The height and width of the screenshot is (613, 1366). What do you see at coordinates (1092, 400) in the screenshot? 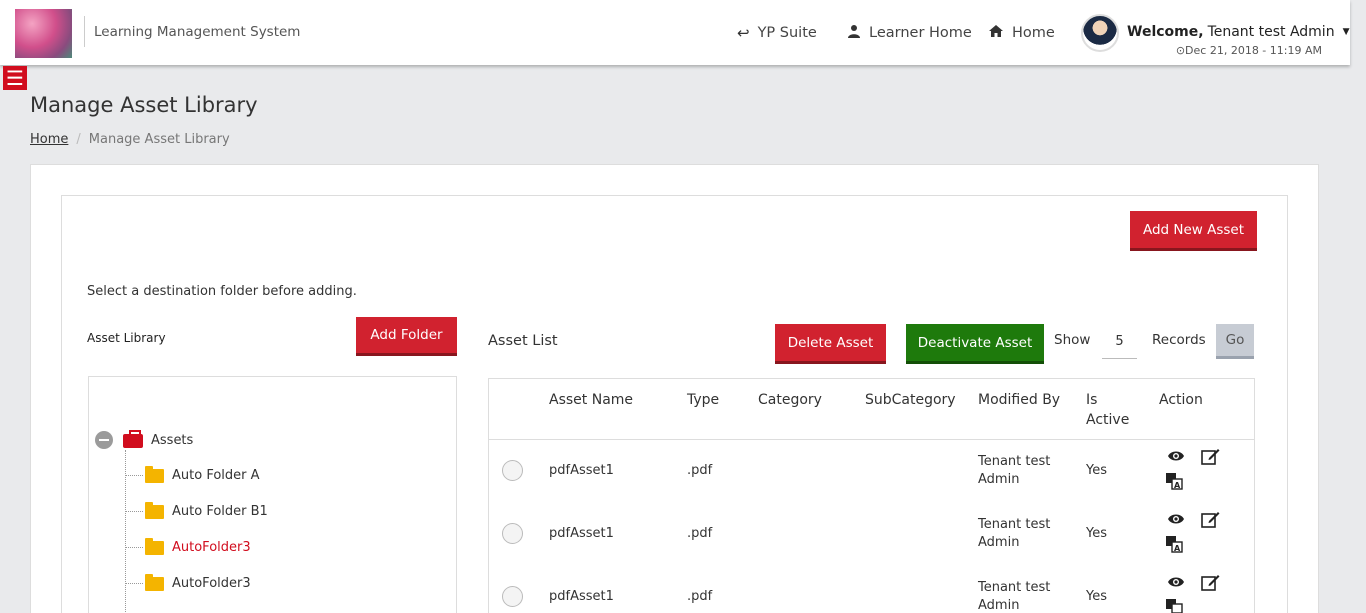
I see `column-header-line: Is` at bounding box center [1092, 400].